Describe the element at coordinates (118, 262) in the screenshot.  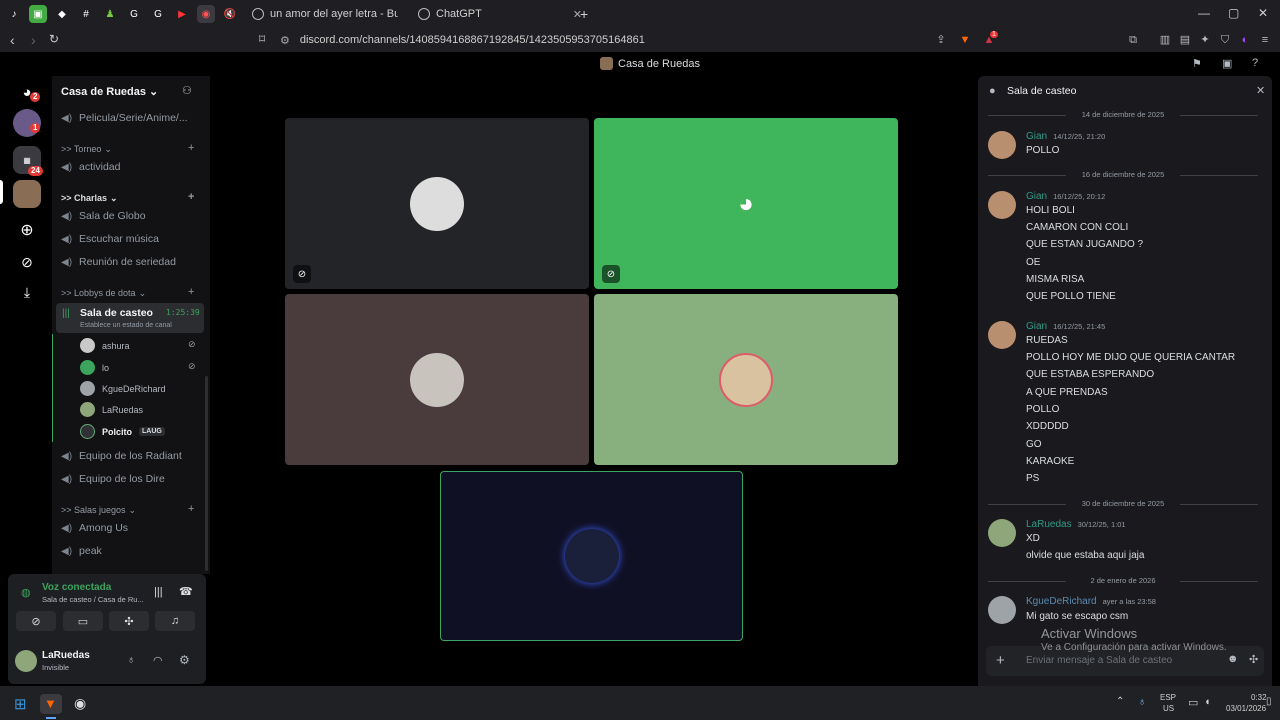
I see `channel-reunion-de-seriedad: ◀) Reunión de seriedad` at that location.